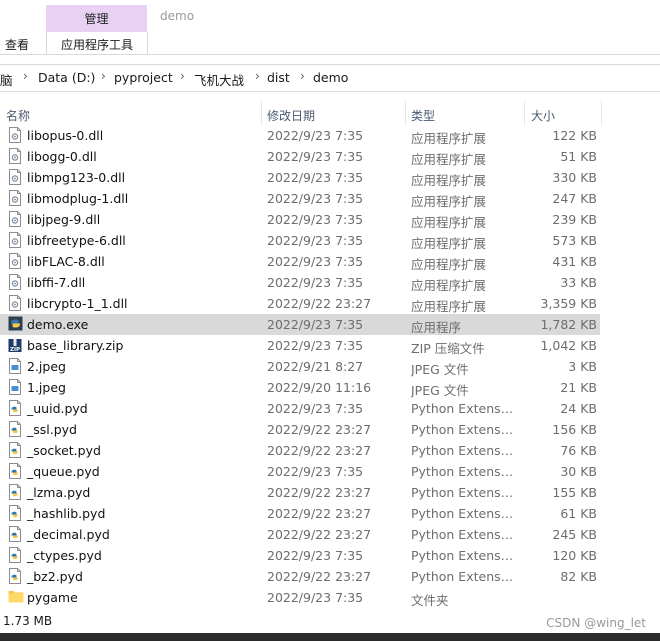 Image resolution: width=660 pixels, height=641 pixels. What do you see at coordinates (57, 408) in the screenshot?
I see `file-name: _uuid.pyd` at bounding box center [57, 408].